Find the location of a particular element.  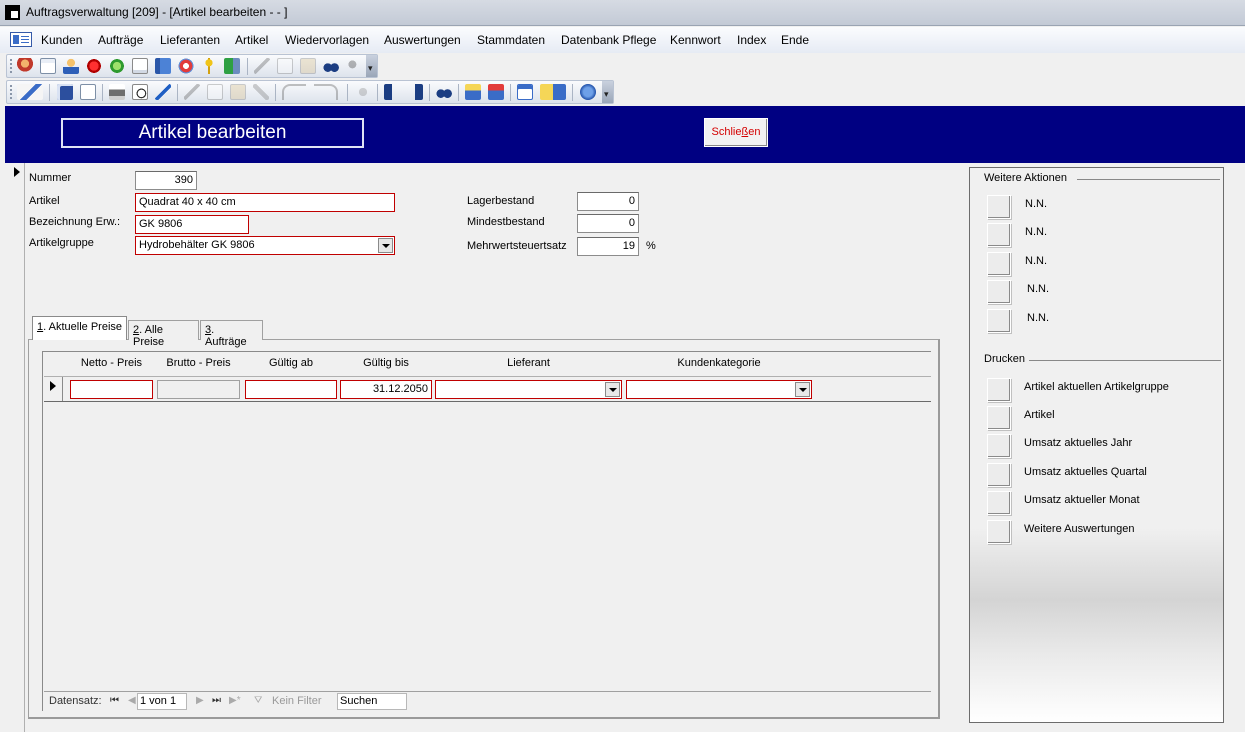

gueltig-ab-cell is located at coordinates (291, 389).